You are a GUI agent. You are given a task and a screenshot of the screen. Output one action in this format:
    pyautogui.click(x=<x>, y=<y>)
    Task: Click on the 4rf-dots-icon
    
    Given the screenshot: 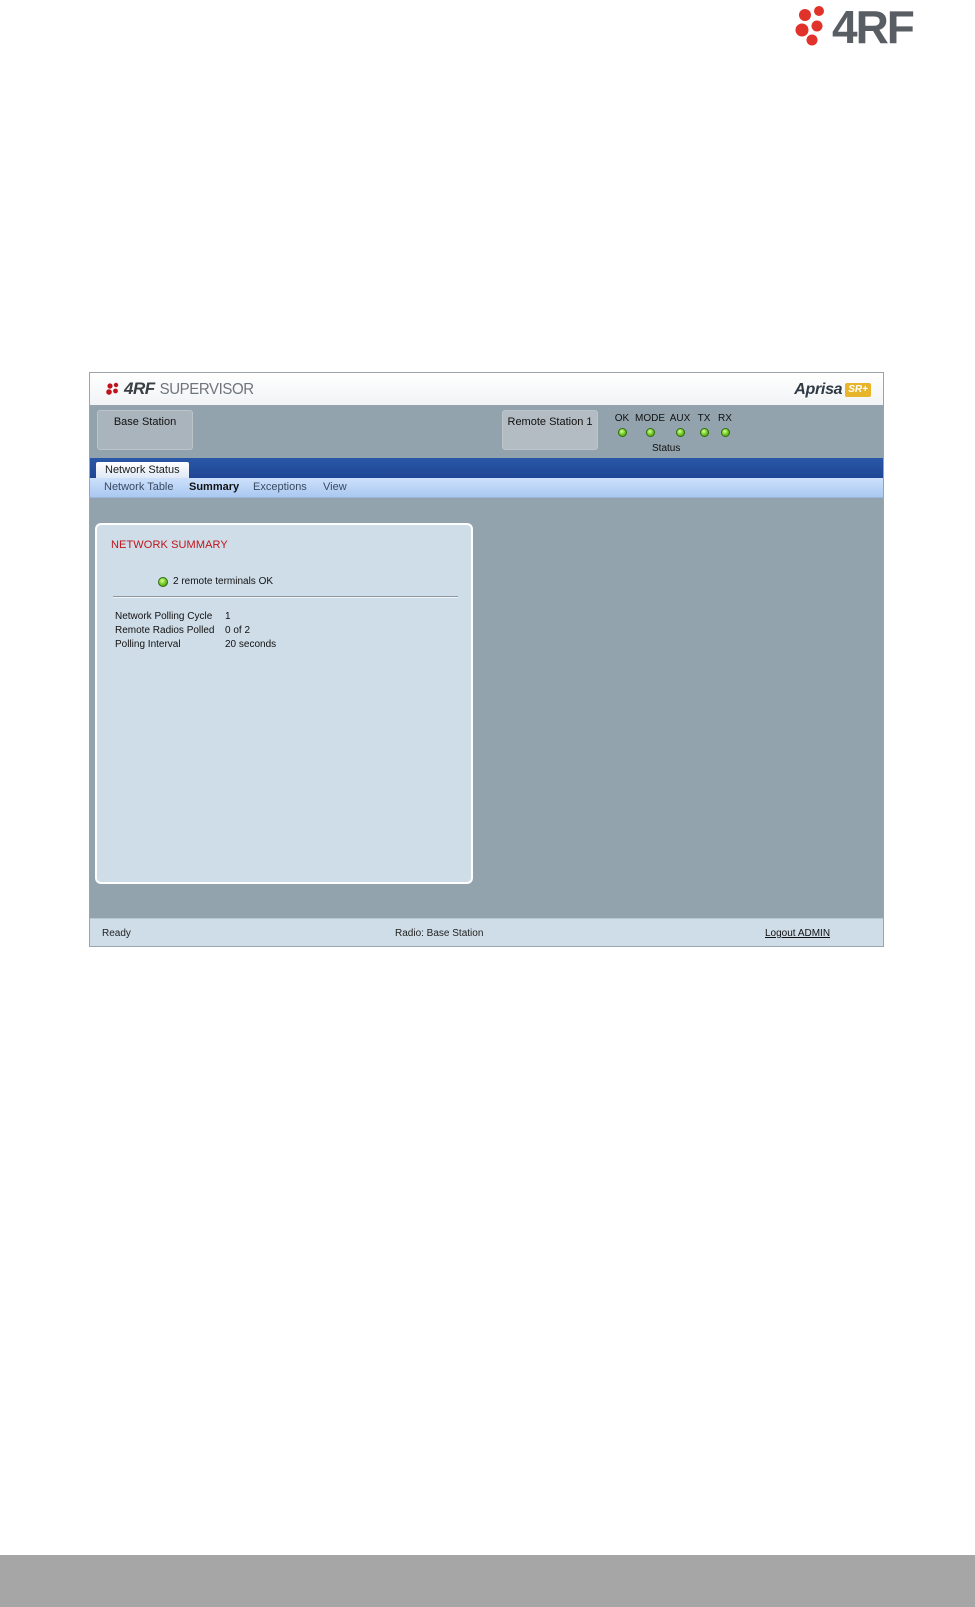 What is the action you would take?
    pyautogui.click(x=112, y=388)
    